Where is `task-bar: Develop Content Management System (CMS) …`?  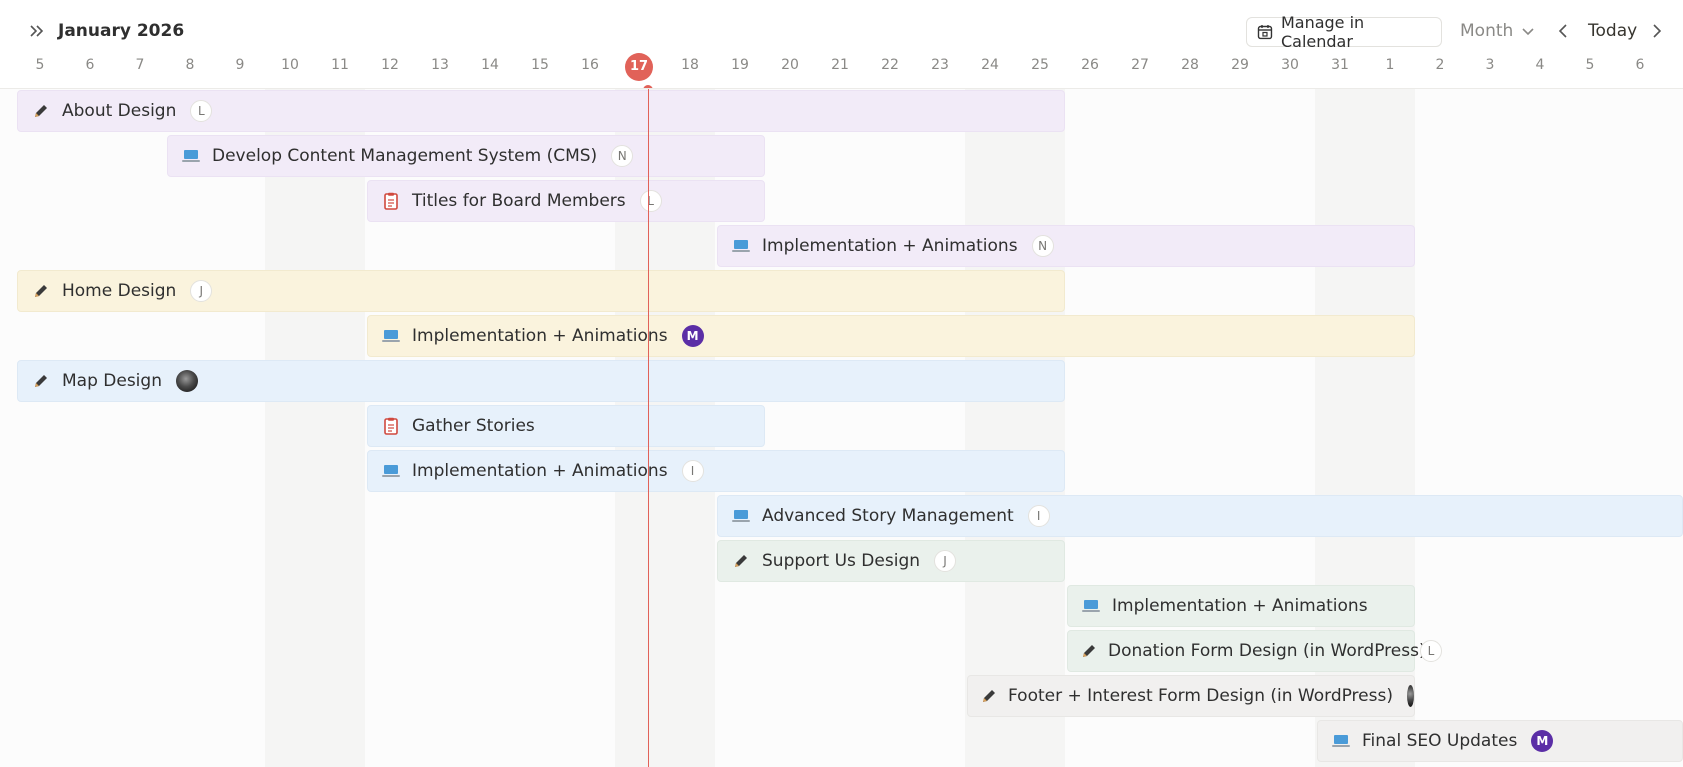 task-bar: Develop Content Management System (CMS) … is located at coordinates (466, 156).